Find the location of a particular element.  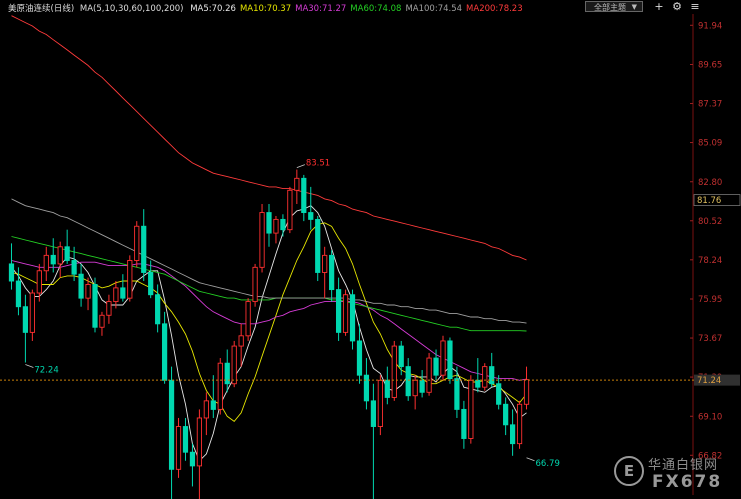

plus-icon: + is located at coordinates (659, 6).